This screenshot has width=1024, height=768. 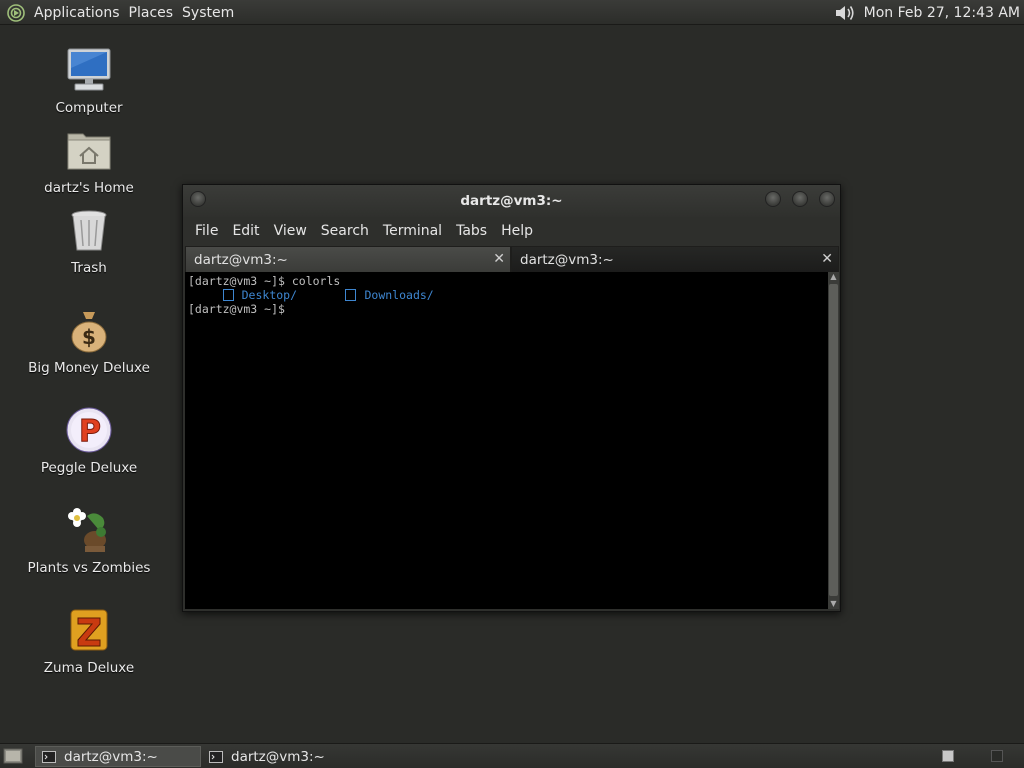 What do you see at coordinates (89, 188) in the screenshot?
I see `desktop-icon-label: dartz's Home` at bounding box center [89, 188].